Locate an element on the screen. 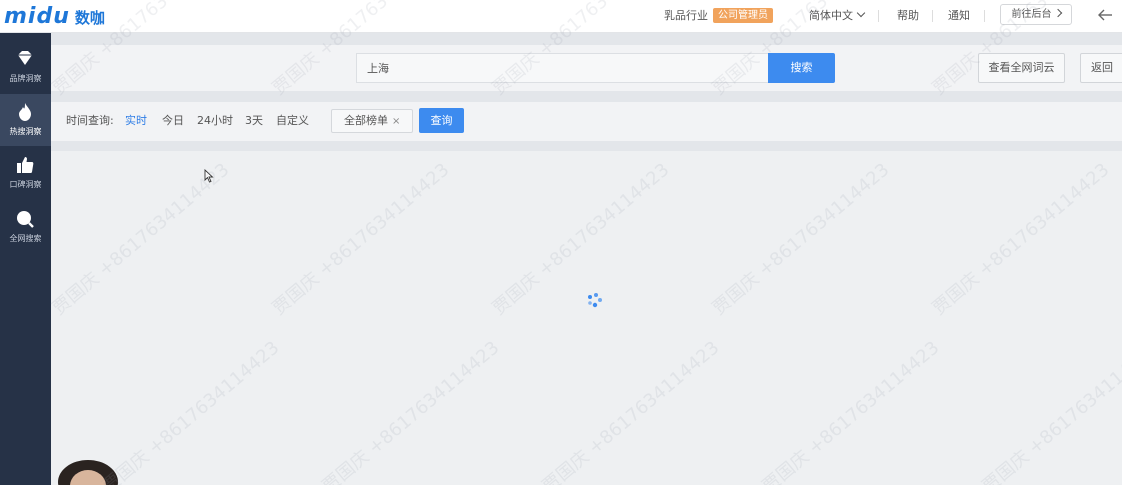 The width and height of the screenshot is (1122, 485). notify-link: 通知 is located at coordinates (959, 16).